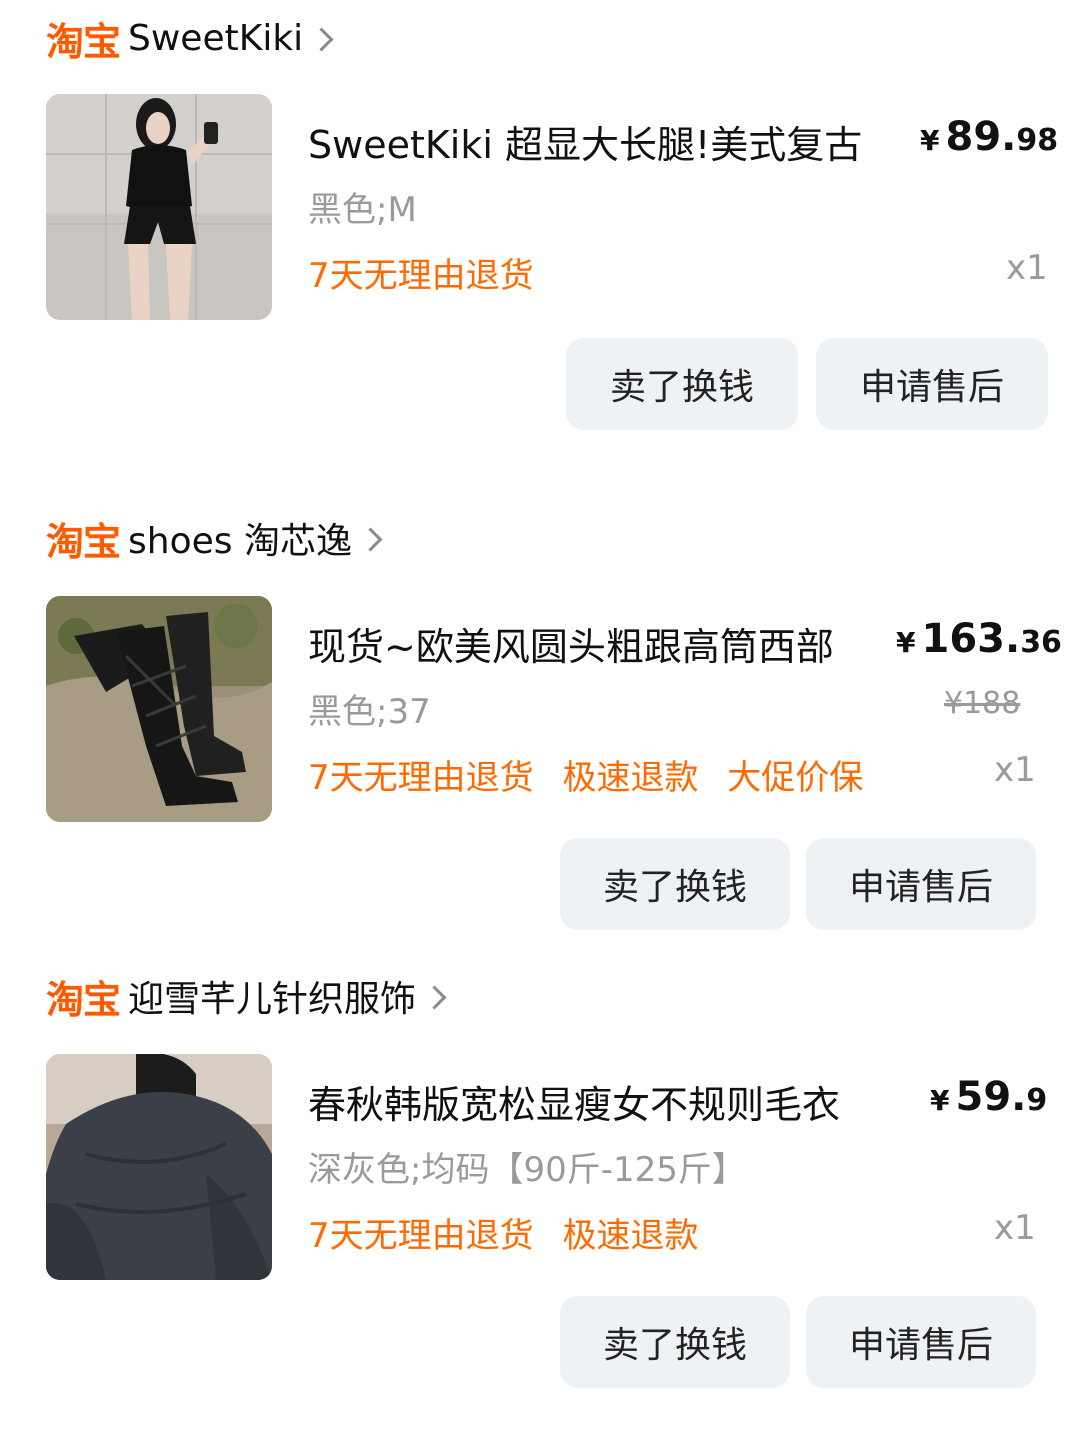 The image size is (1080, 1440). I want to click on product-spec: 深灰色;均码【90斤-125斤】, so click(527, 1170).